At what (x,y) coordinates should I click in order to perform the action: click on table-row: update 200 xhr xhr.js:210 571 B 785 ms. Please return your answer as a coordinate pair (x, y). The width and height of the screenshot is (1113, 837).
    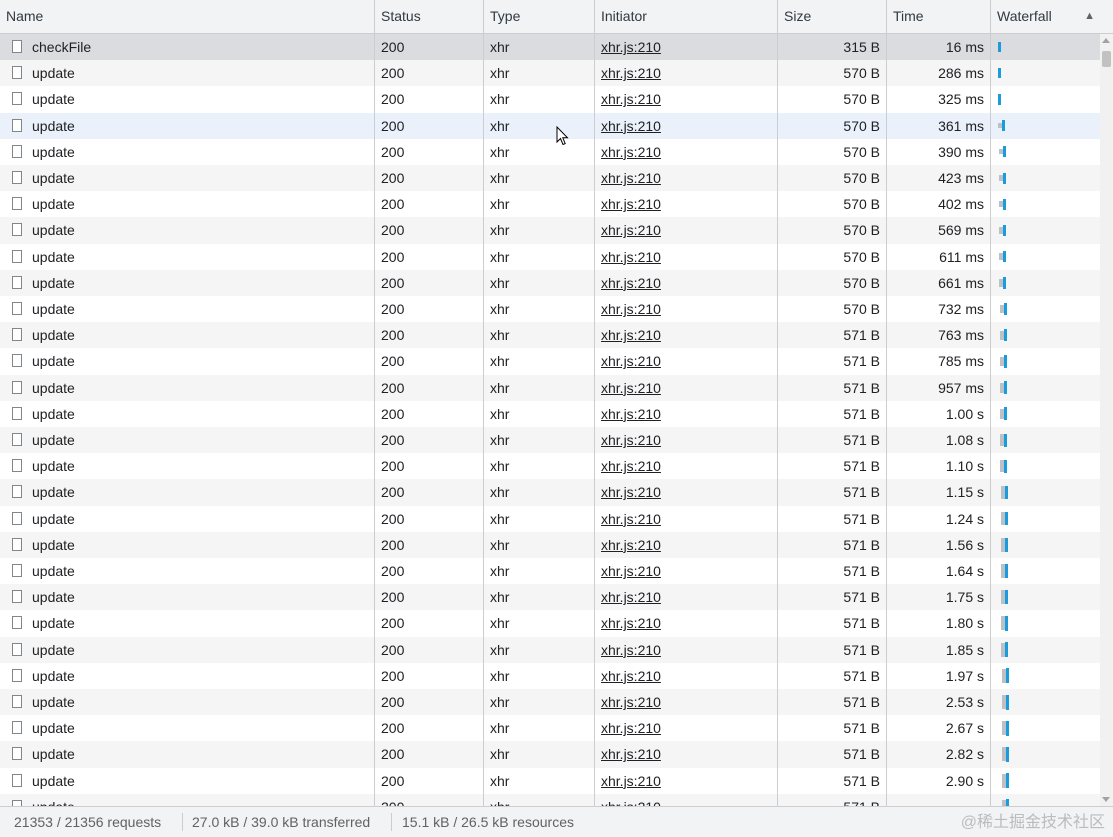
    Looking at the image, I should click on (550, 361).